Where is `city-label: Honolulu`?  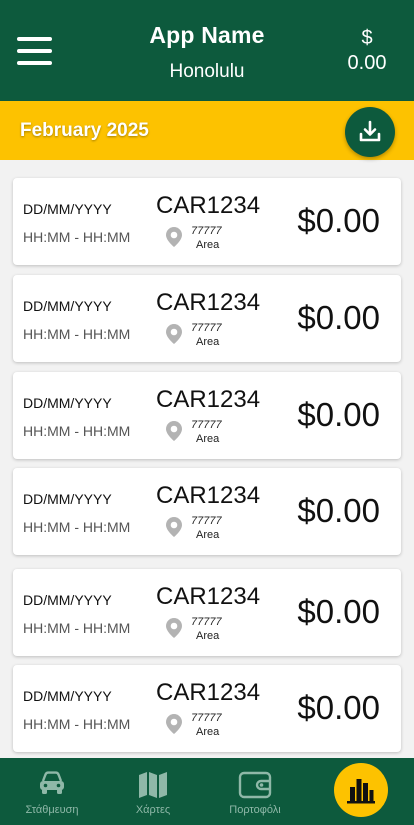 city-label: Honolulu is located at coordinates (207, 71).